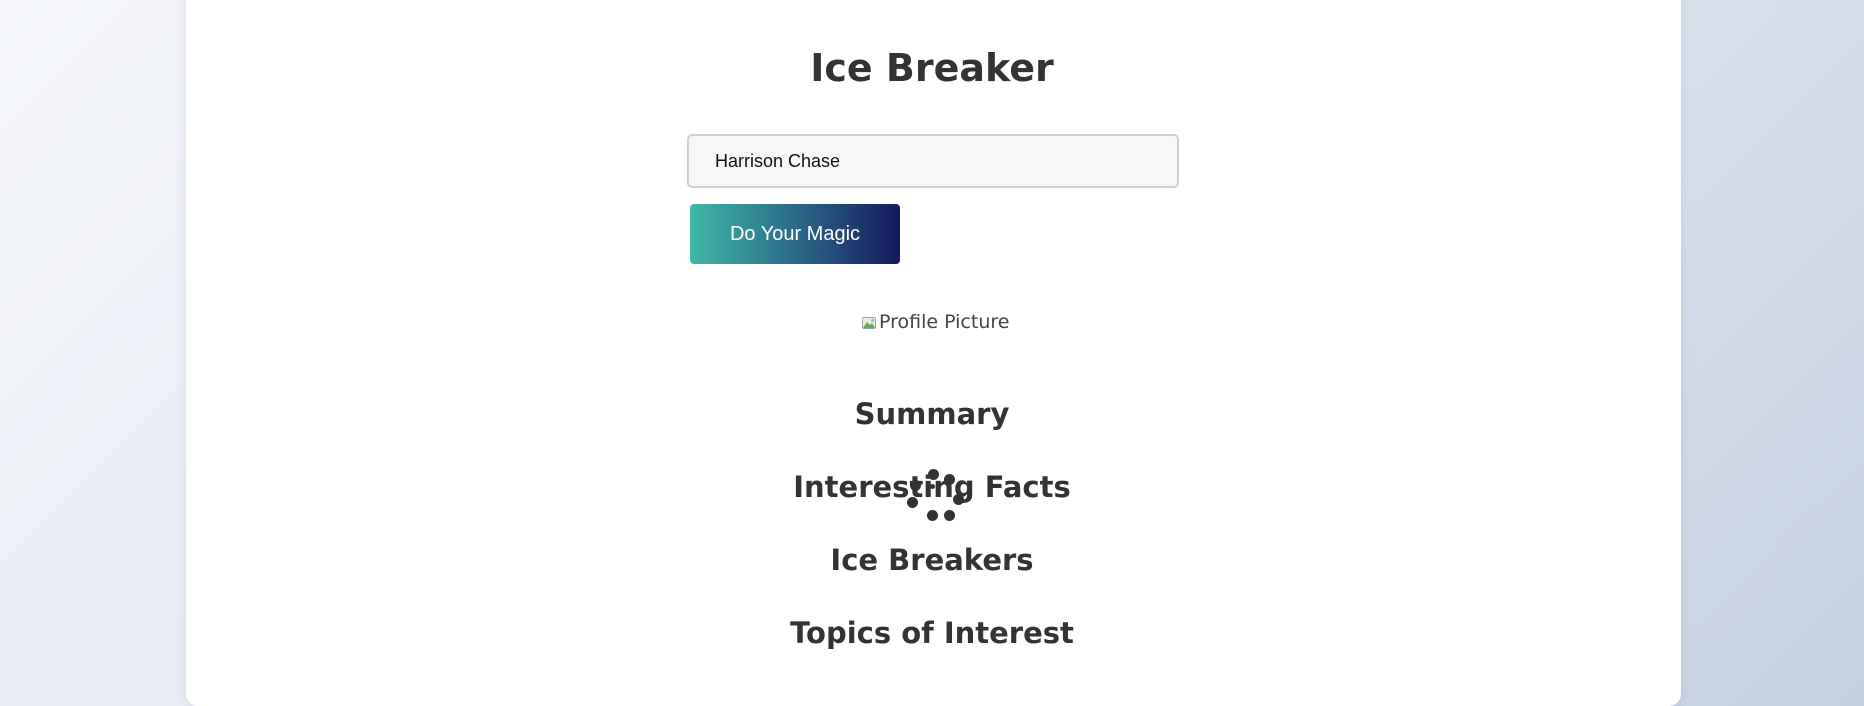 This screenshot has height=706, width=1864. I want to click on topics-of-interest-heading: Topics of Interest, so click(932, 633).